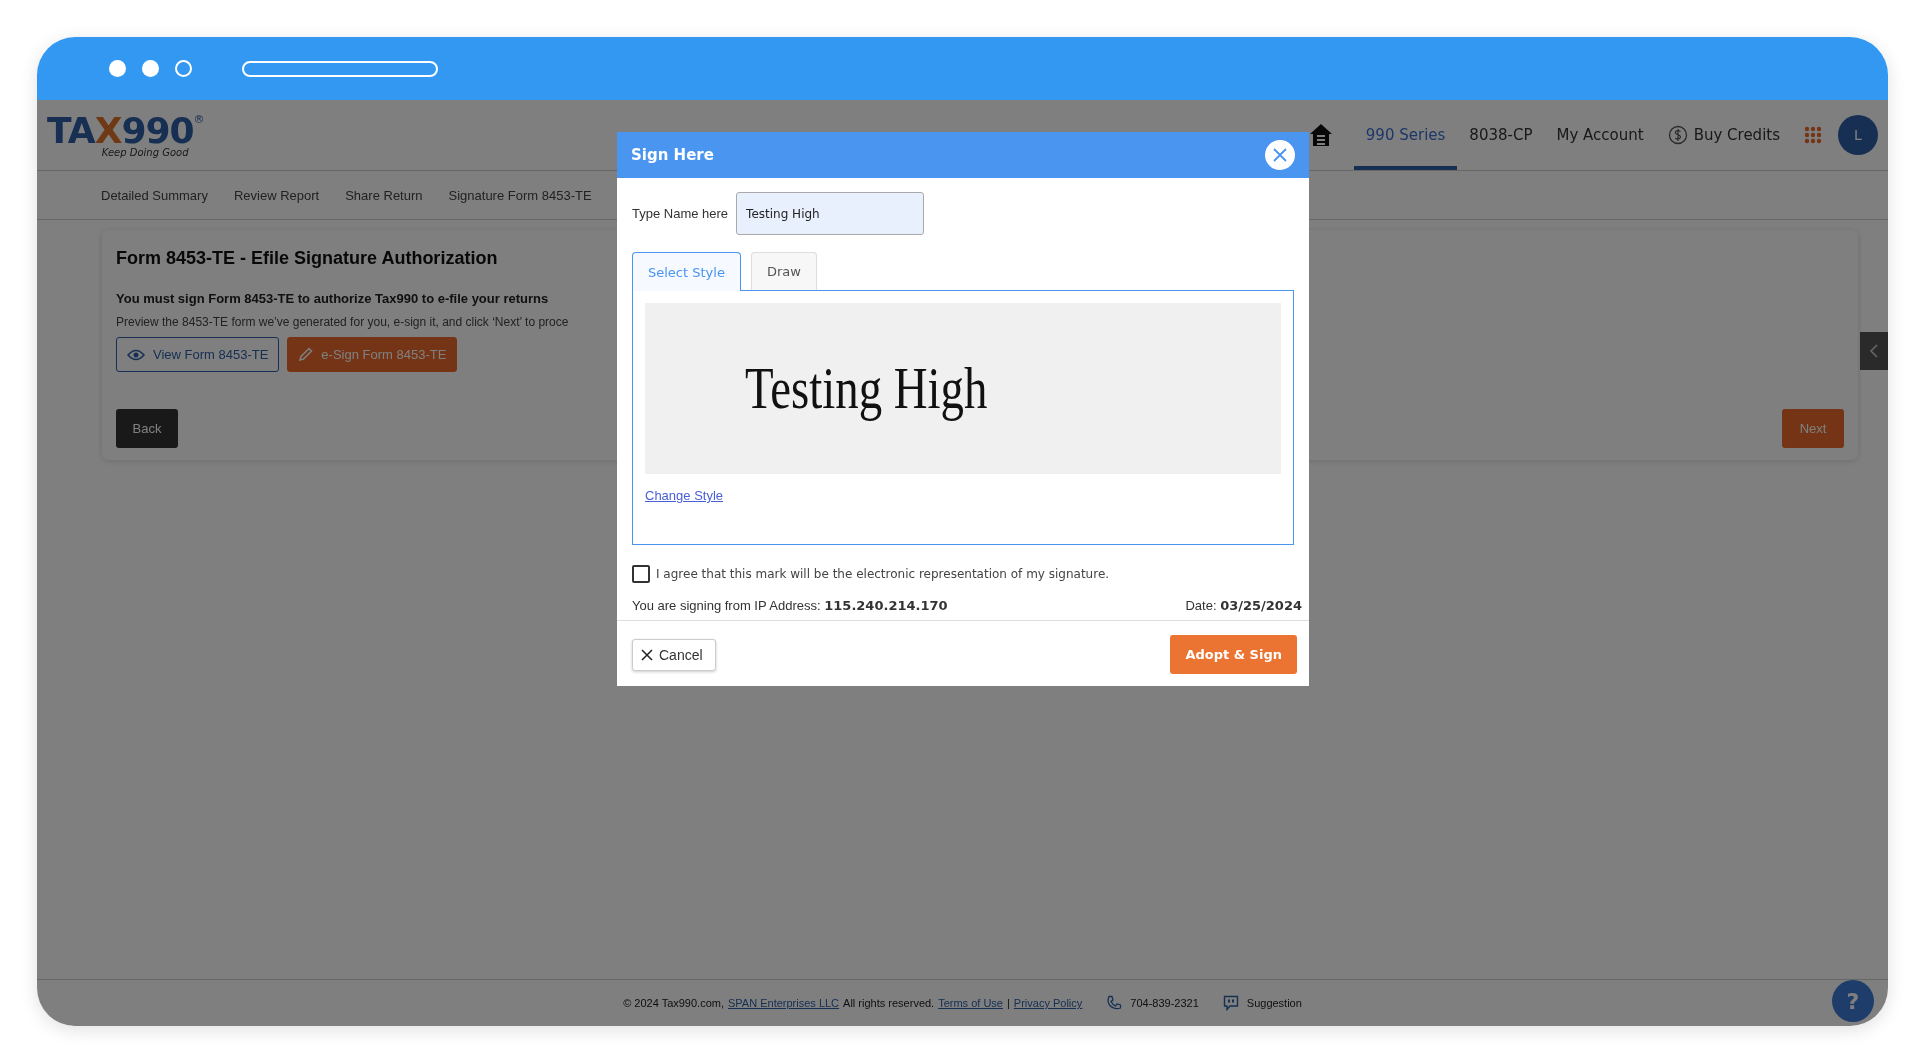 The image size is (1924, 1063). Describe the element at coordinates (970, 1003) in the screenshot. I see `terms-link: Terms of Use` at that location.